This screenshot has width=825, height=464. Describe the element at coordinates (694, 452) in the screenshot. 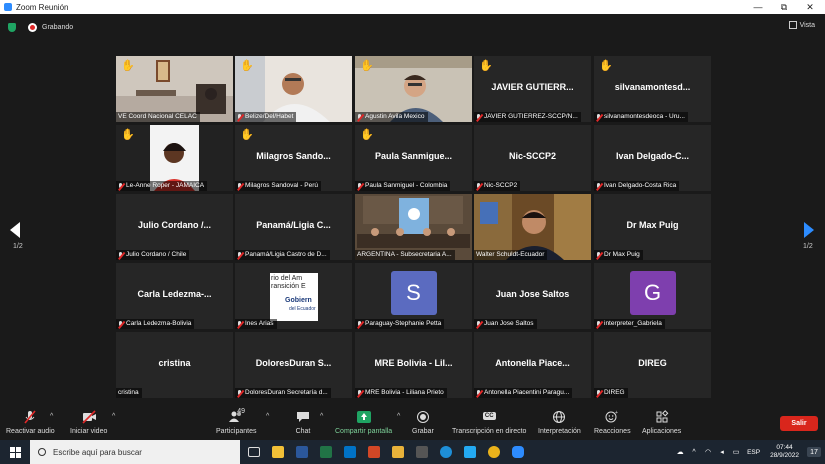

I see `up-chevron-icon: ^` at that location.